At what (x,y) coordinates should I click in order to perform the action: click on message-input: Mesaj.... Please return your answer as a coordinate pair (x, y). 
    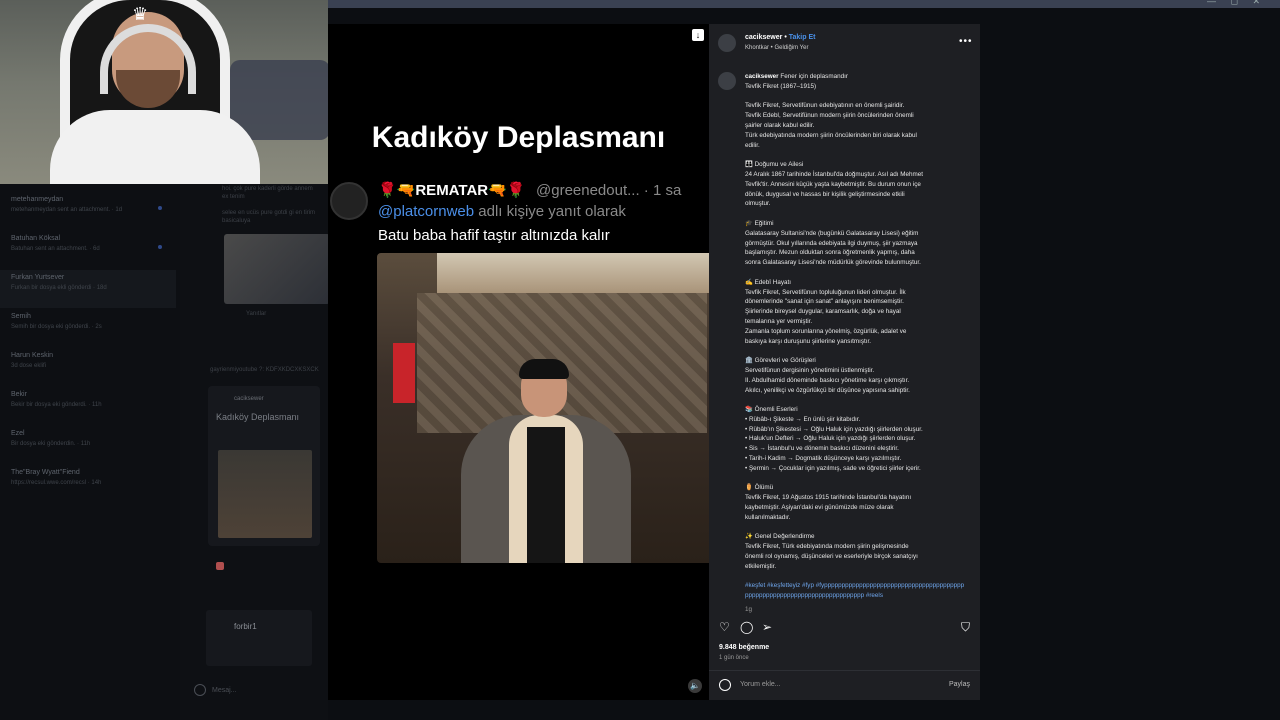
    Looking at the image, I should click on (255, 692).